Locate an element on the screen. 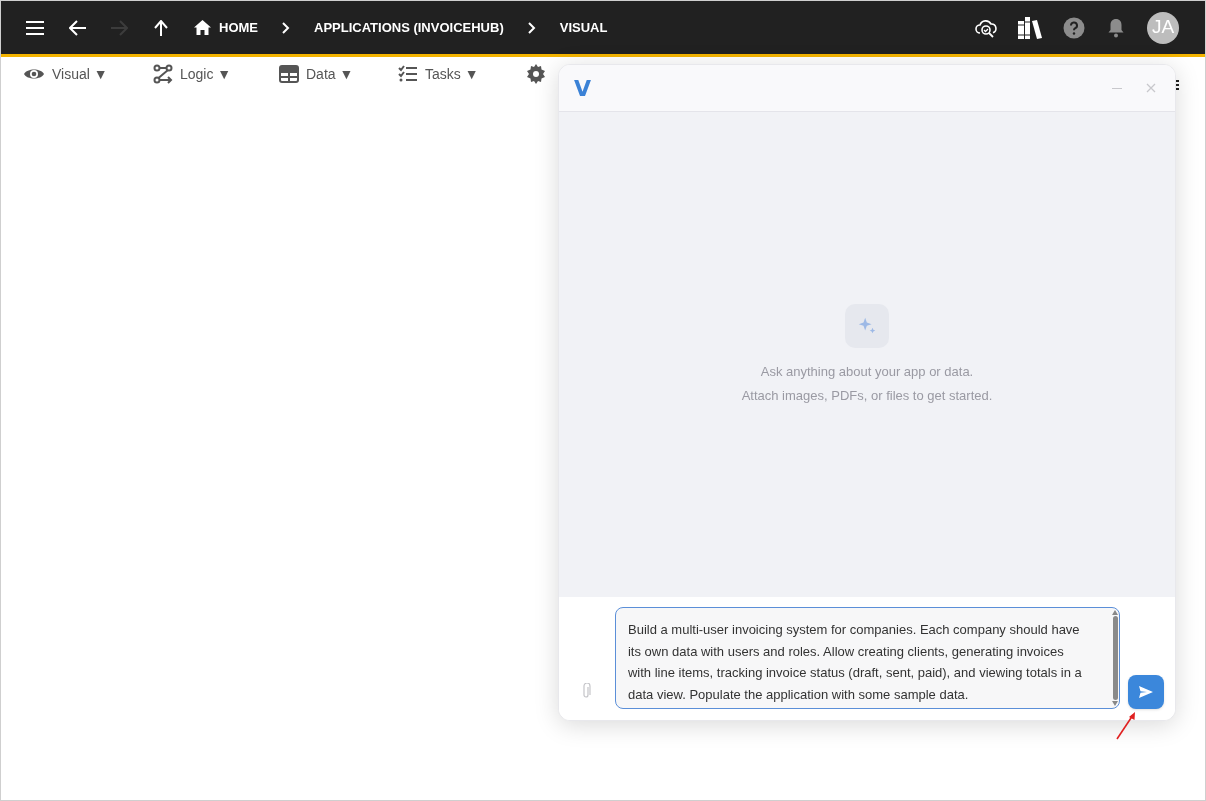 This screenshot has width=1206, height=801. toolbar-tab: Logic ▼ is located at coordinates (216, 74).